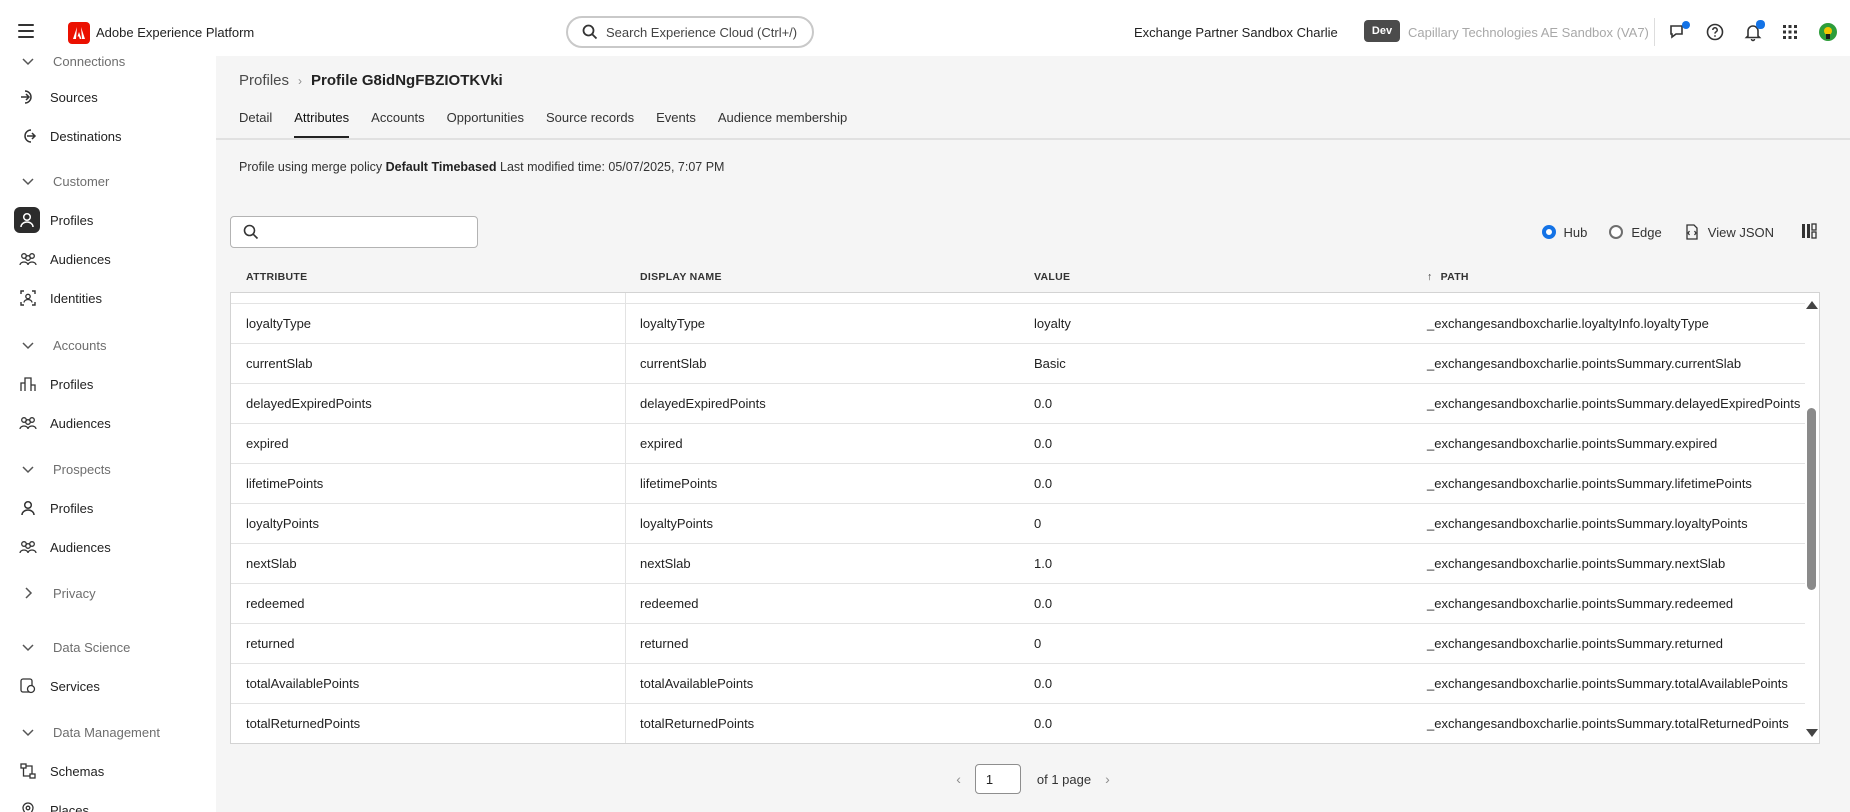  Describe the element at coordinates (79, 33) in the screenshot. I see `adobe-logo-icon` at that location.